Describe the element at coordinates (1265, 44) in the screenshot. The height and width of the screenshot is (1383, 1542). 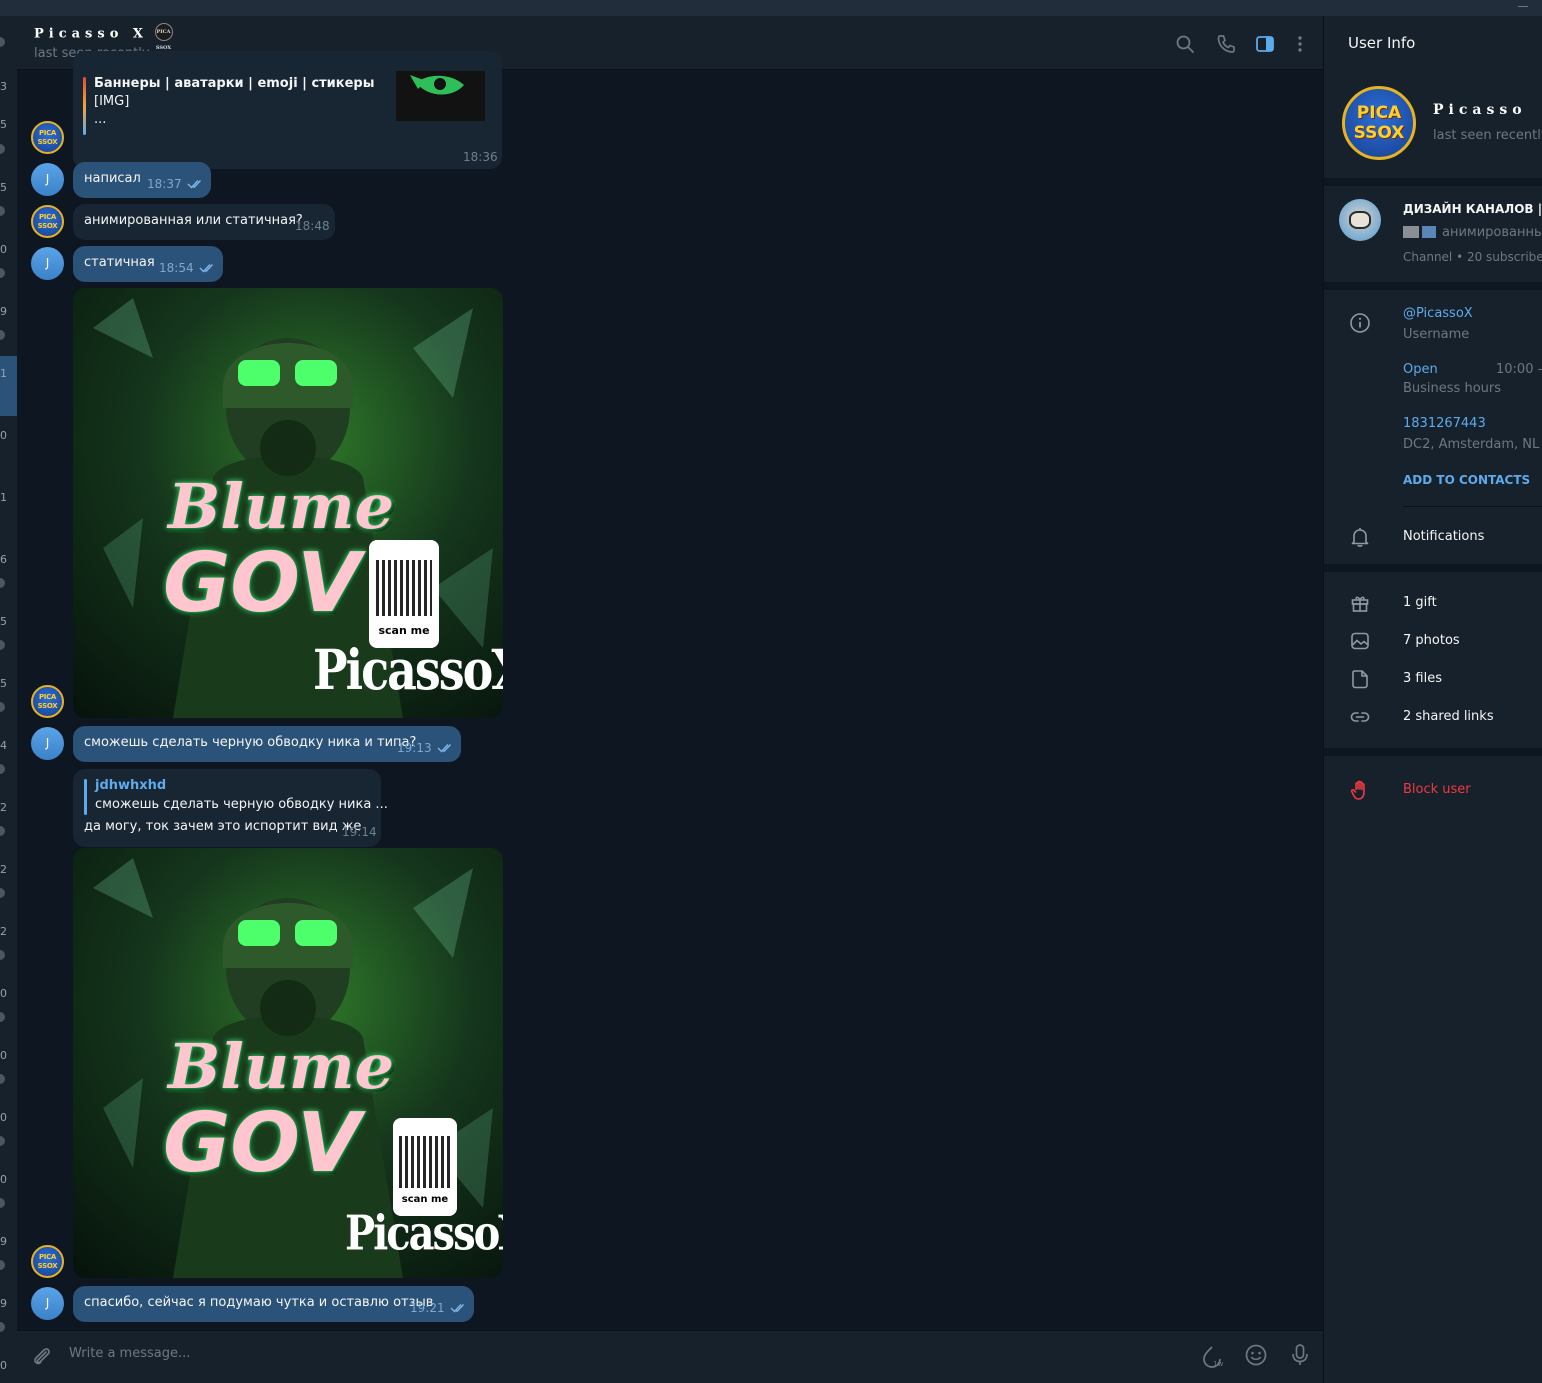
I see `sidebar-toggle-icon` at that location.